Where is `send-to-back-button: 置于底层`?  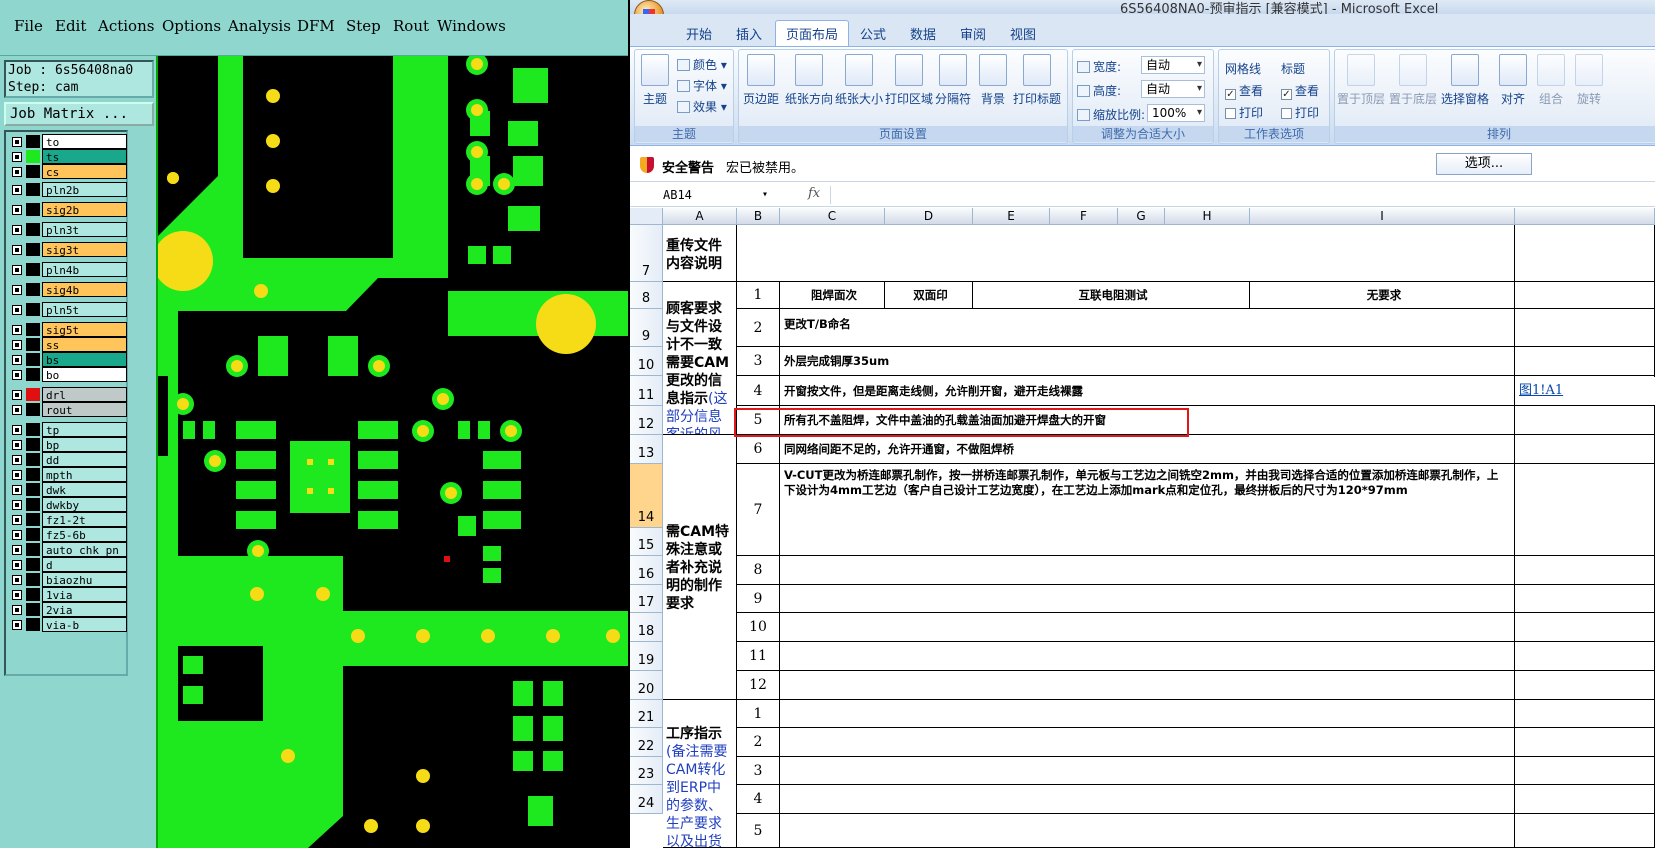 send-to-back-button: 置于底层 is located at coordinates (1413, 80).